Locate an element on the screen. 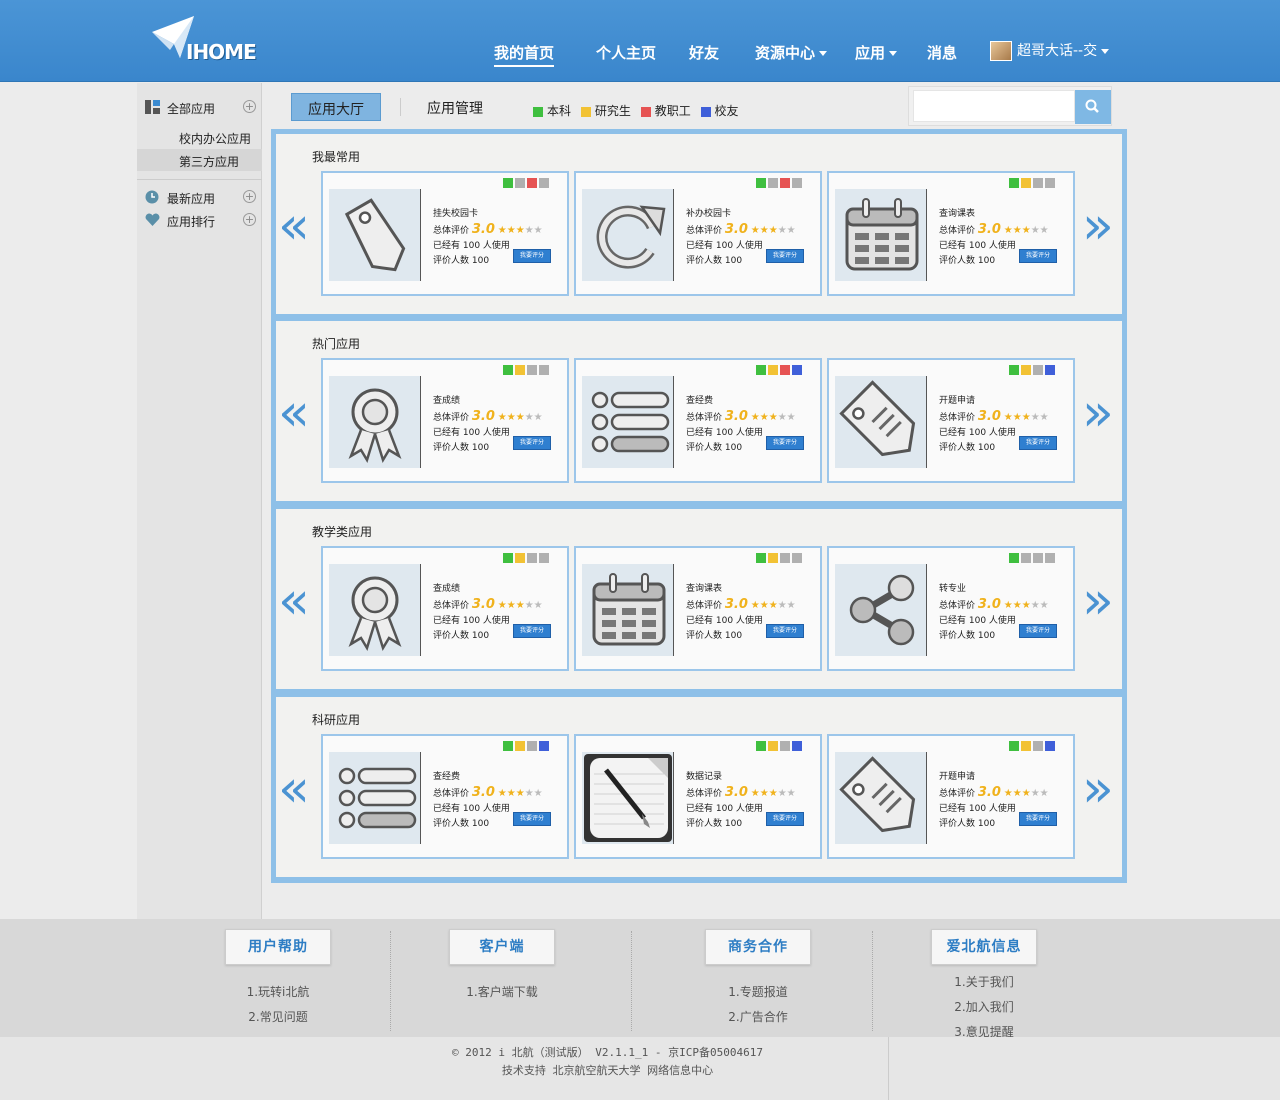  footer-links: 1.客户端下载 is located at coordinates (502, 991).